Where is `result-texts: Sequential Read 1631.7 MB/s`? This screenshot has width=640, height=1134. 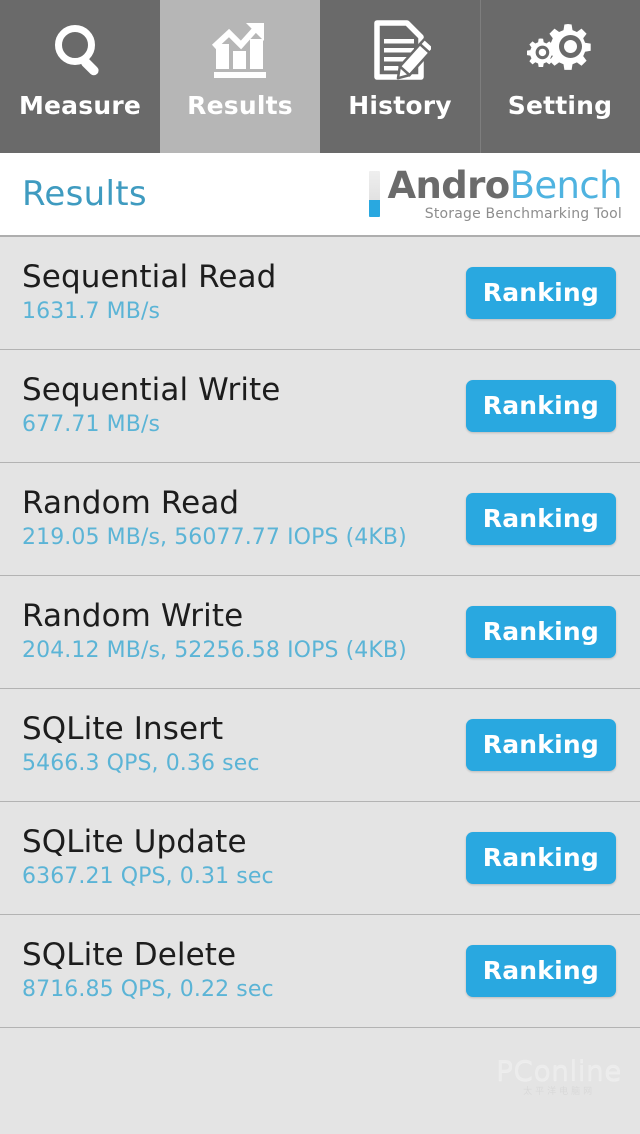 result-texts: Sequential Read 1631.7 MB/s is located at coordinates (149, 293).